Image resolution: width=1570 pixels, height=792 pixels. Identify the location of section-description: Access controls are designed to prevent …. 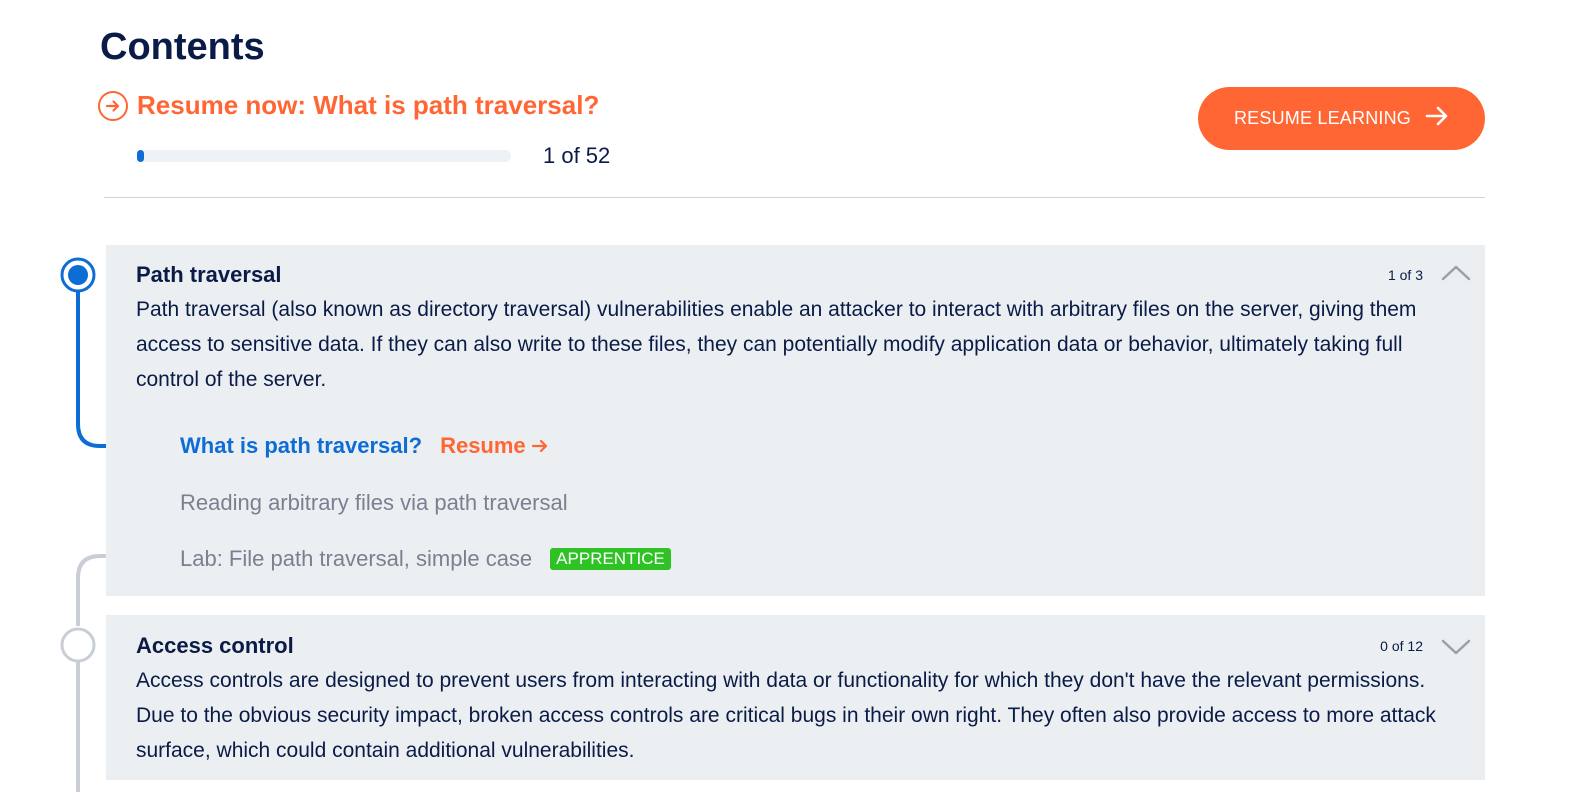
(786, 715).